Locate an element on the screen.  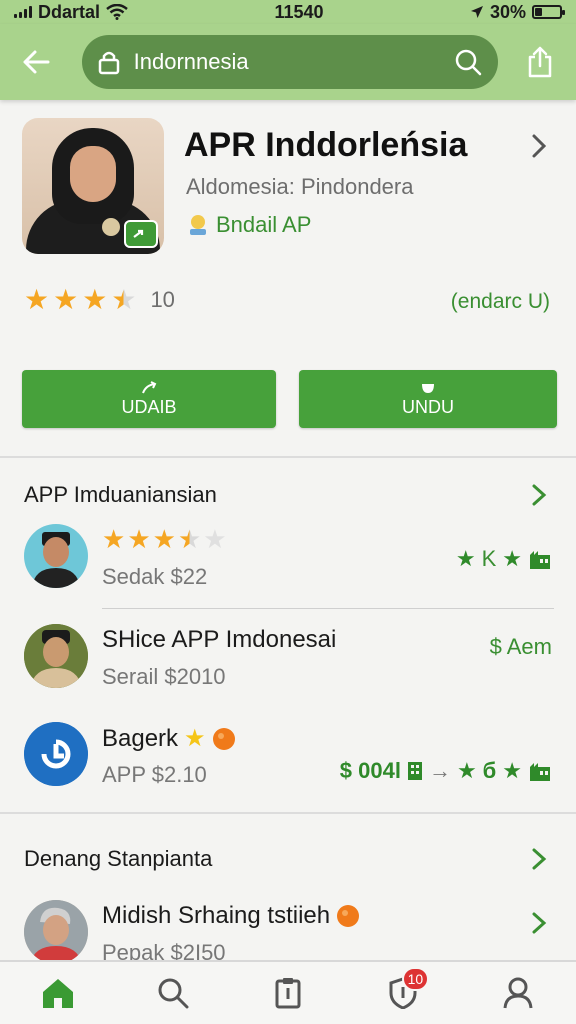
profile-icon is located at coordinates (518, 993).